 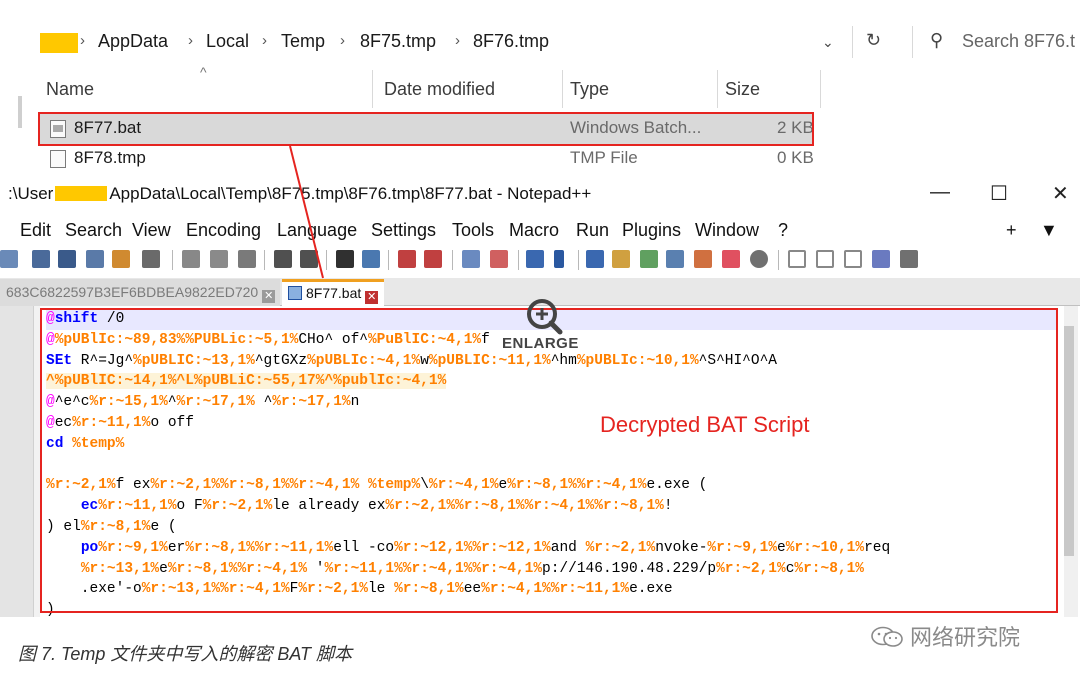 What do you see at coordinates (940, 192) in the screenshot?
I see `minimize-button: —` at bounding box center [940, 192].